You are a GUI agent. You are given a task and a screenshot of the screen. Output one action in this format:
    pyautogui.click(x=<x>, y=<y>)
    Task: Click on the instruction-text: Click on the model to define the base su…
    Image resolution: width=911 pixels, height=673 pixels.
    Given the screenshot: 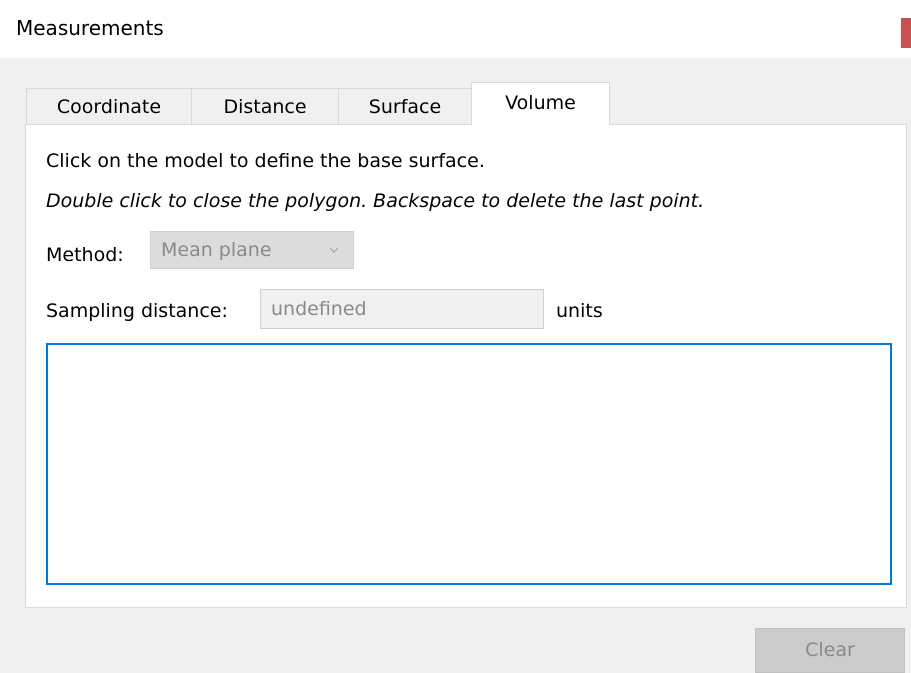 What is the action you would take?
    pyautogui.click(x=265, y=161)
    